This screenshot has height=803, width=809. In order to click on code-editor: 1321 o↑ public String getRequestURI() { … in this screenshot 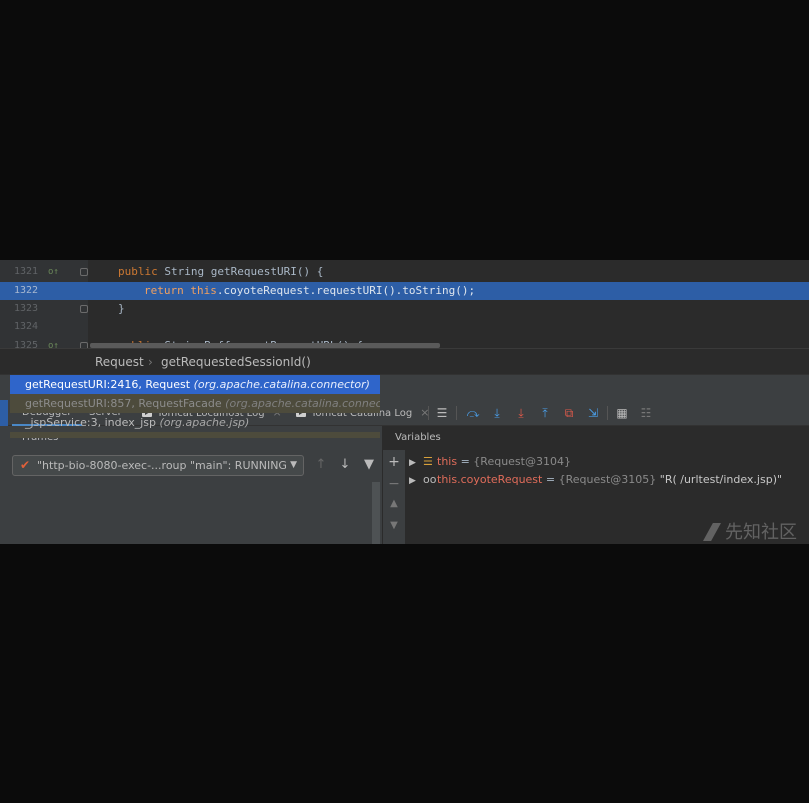, I will do `click(404, 304)`.